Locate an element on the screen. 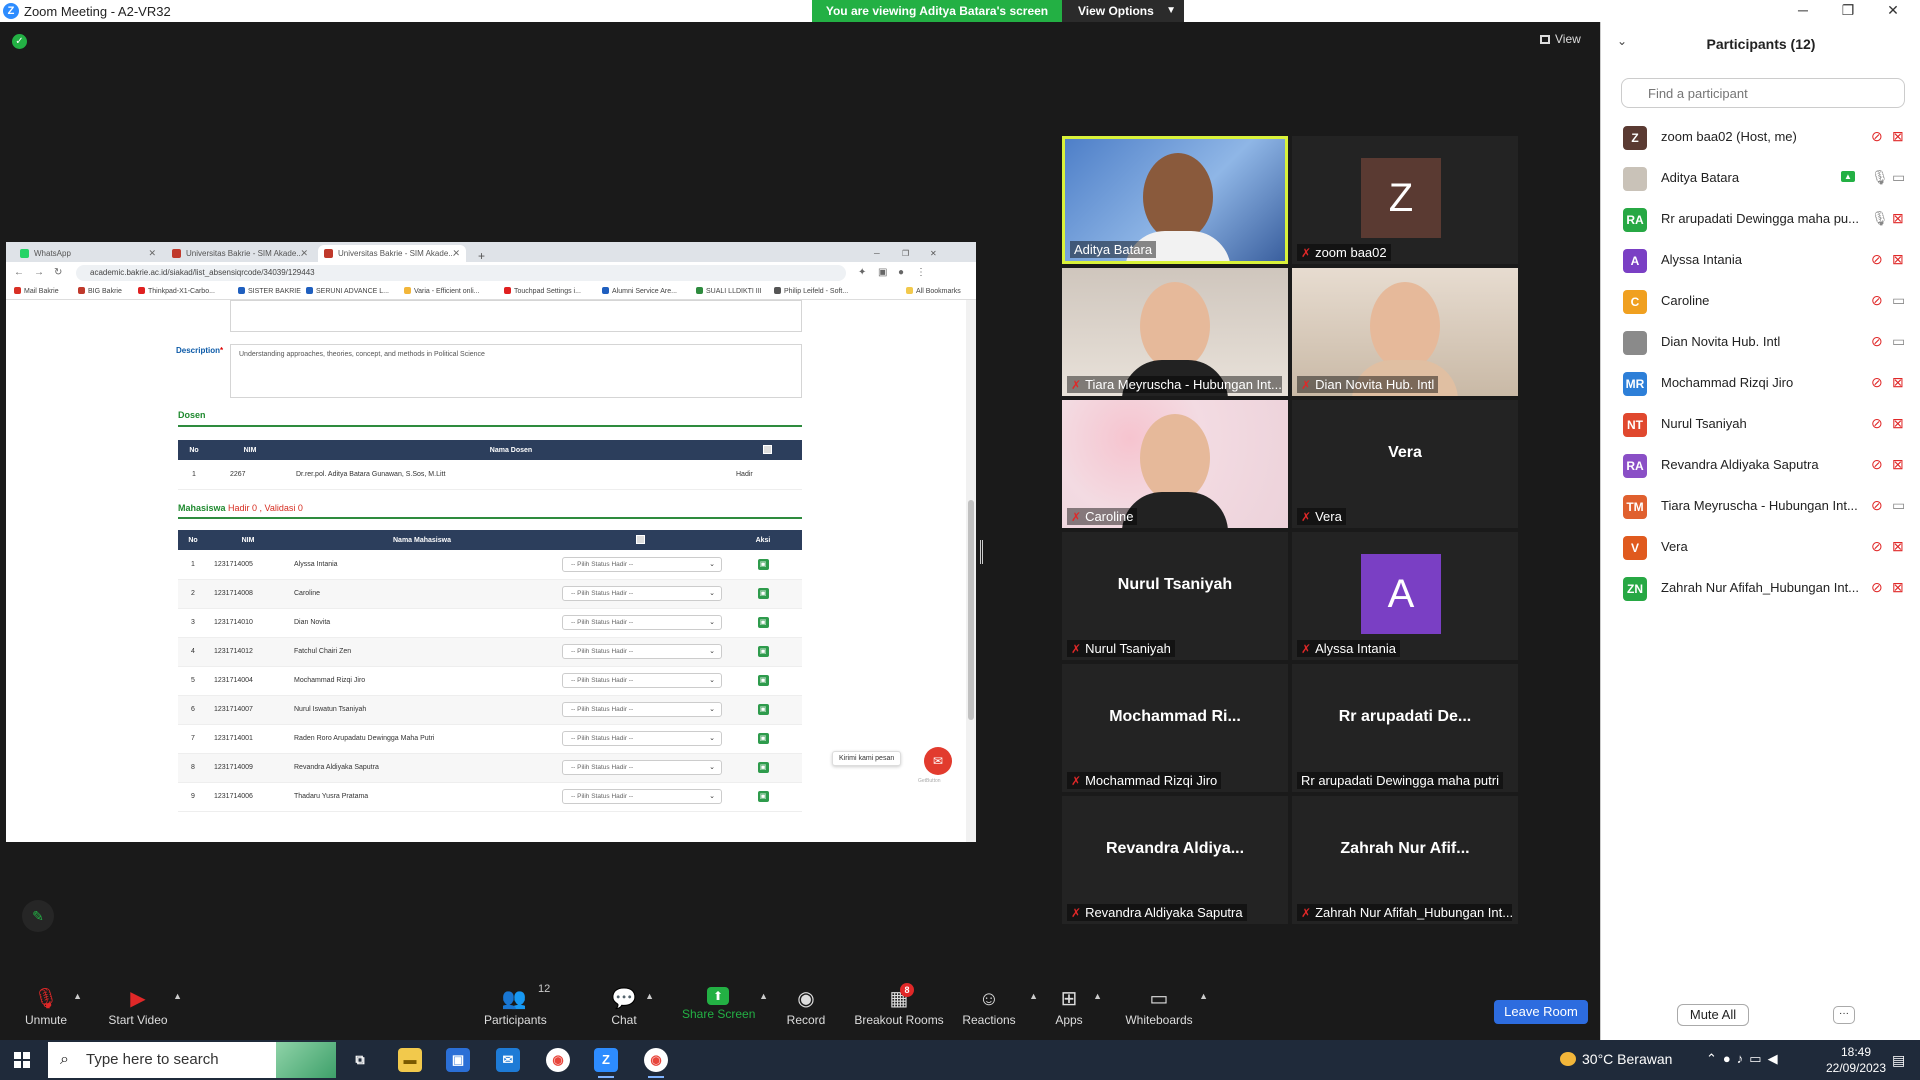  record-button: ◉ Record is located at coordinates (806, 1007).